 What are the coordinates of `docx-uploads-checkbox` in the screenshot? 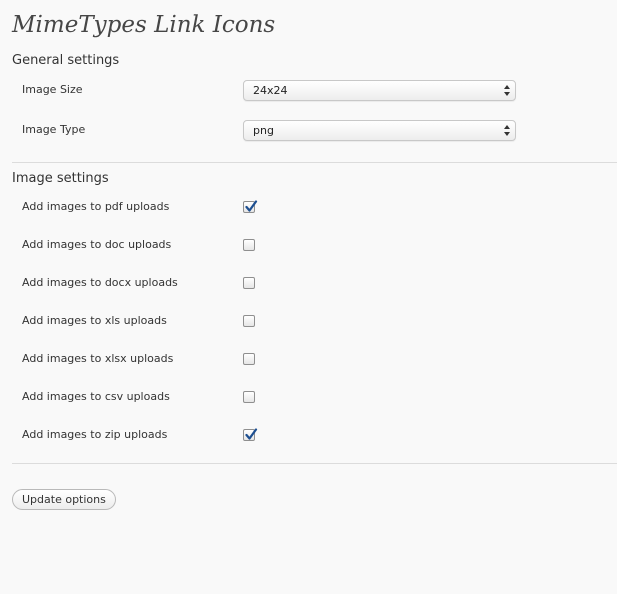 It's located at (249, 283).